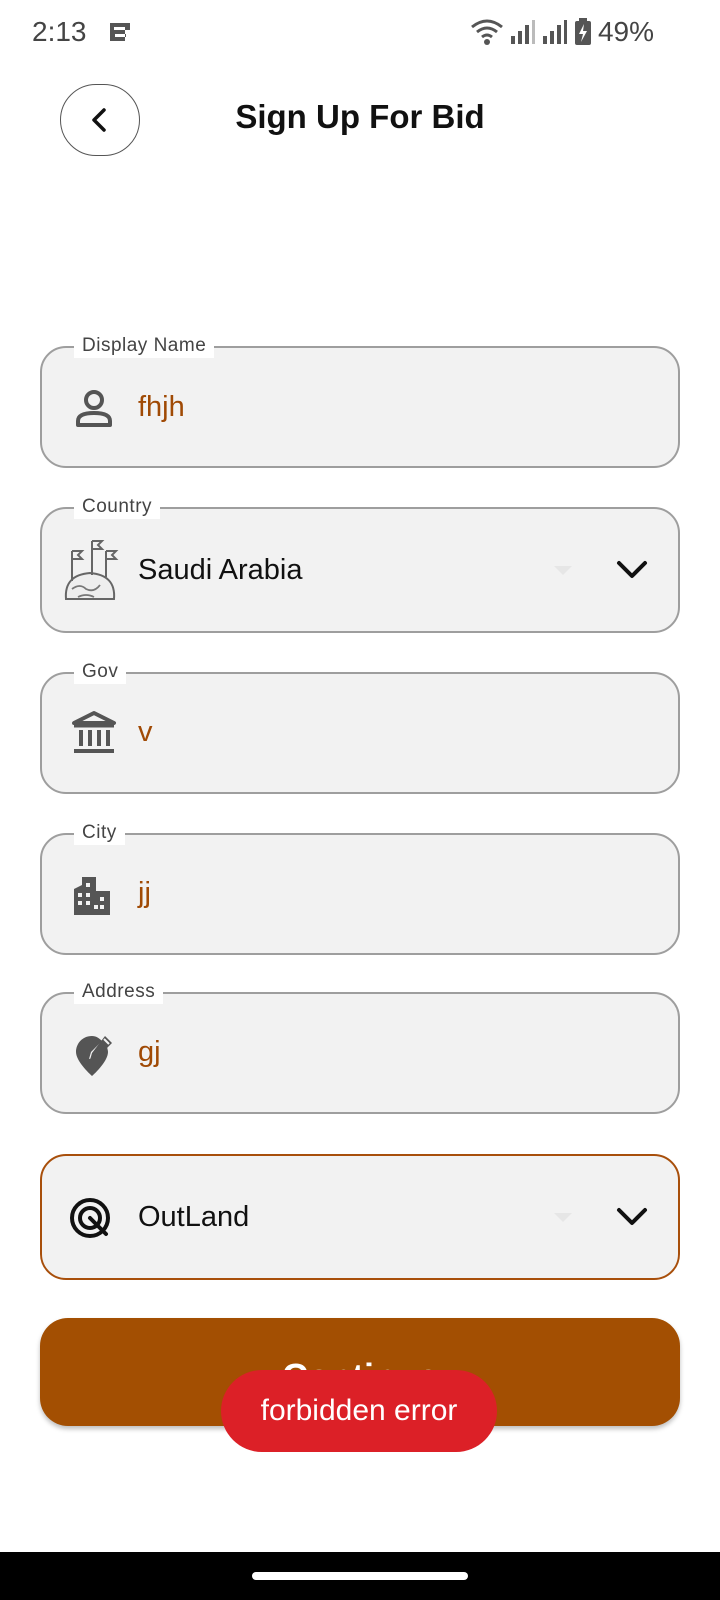 This screenshot has height=1600, width=720. I want to click on status-bar: 2:13 49%, so click(360, 33).